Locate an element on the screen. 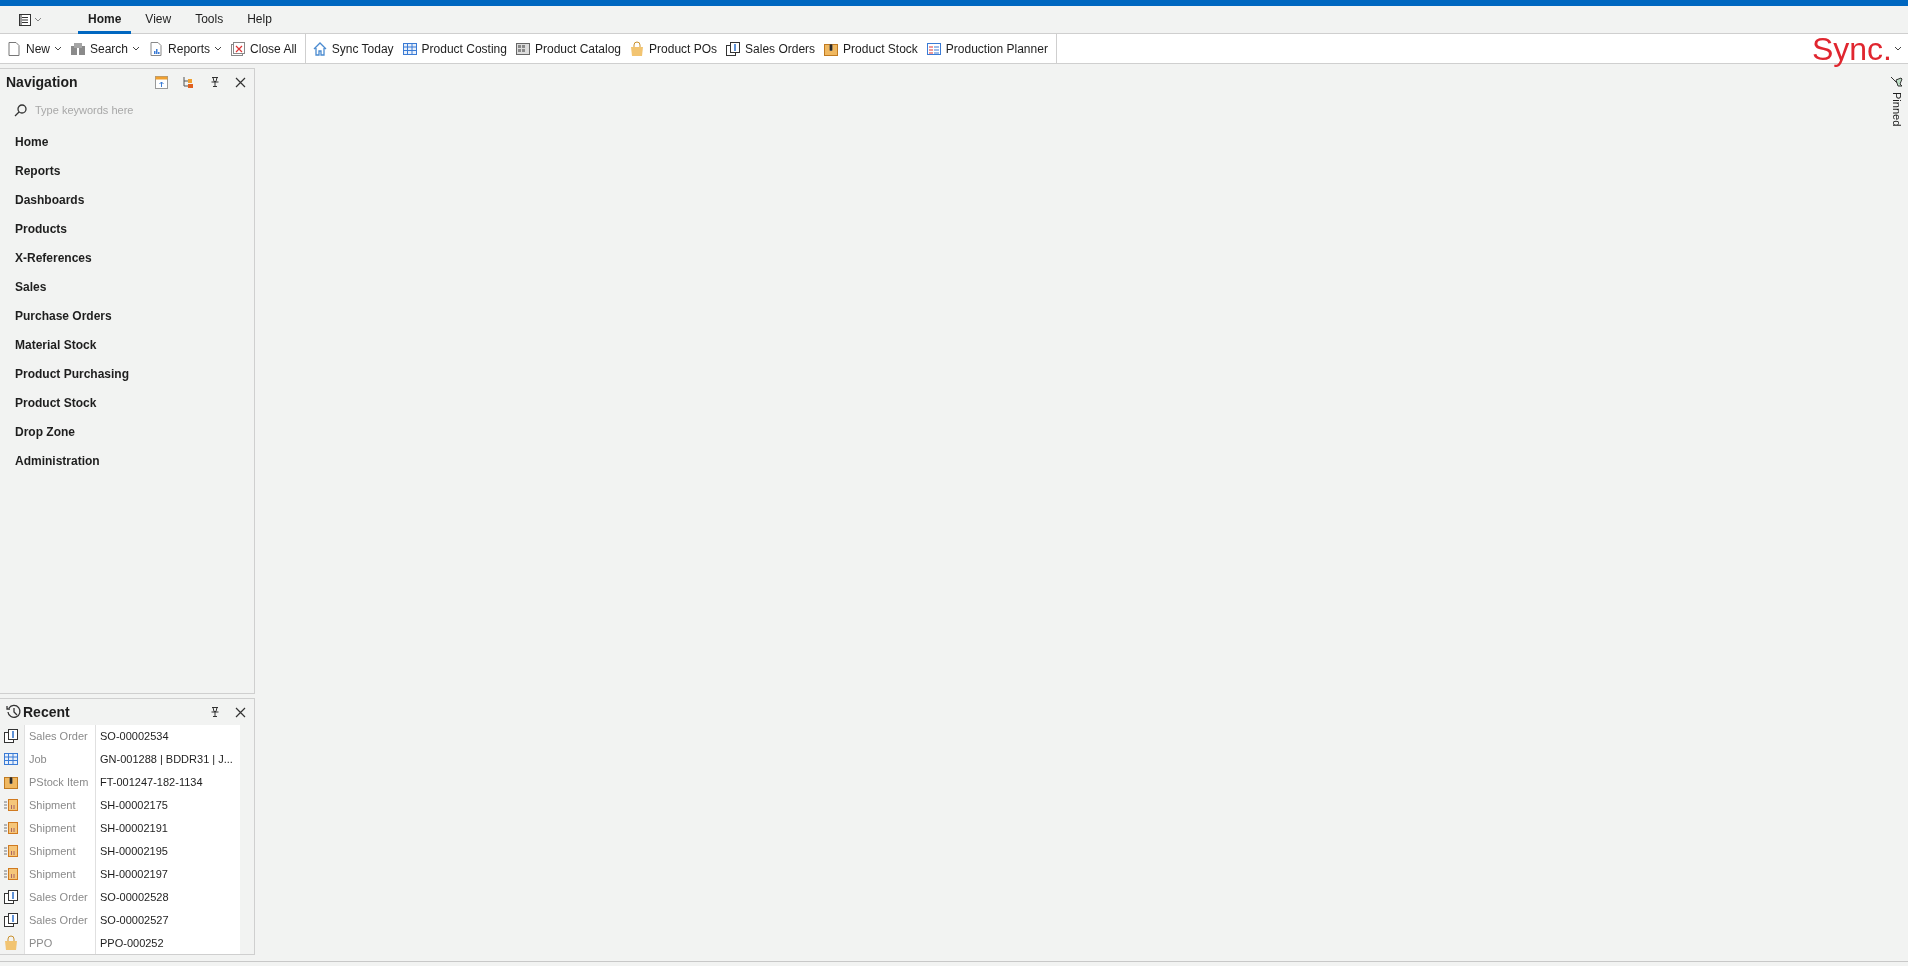  catalog-icon is located at coordinates (523, 48).